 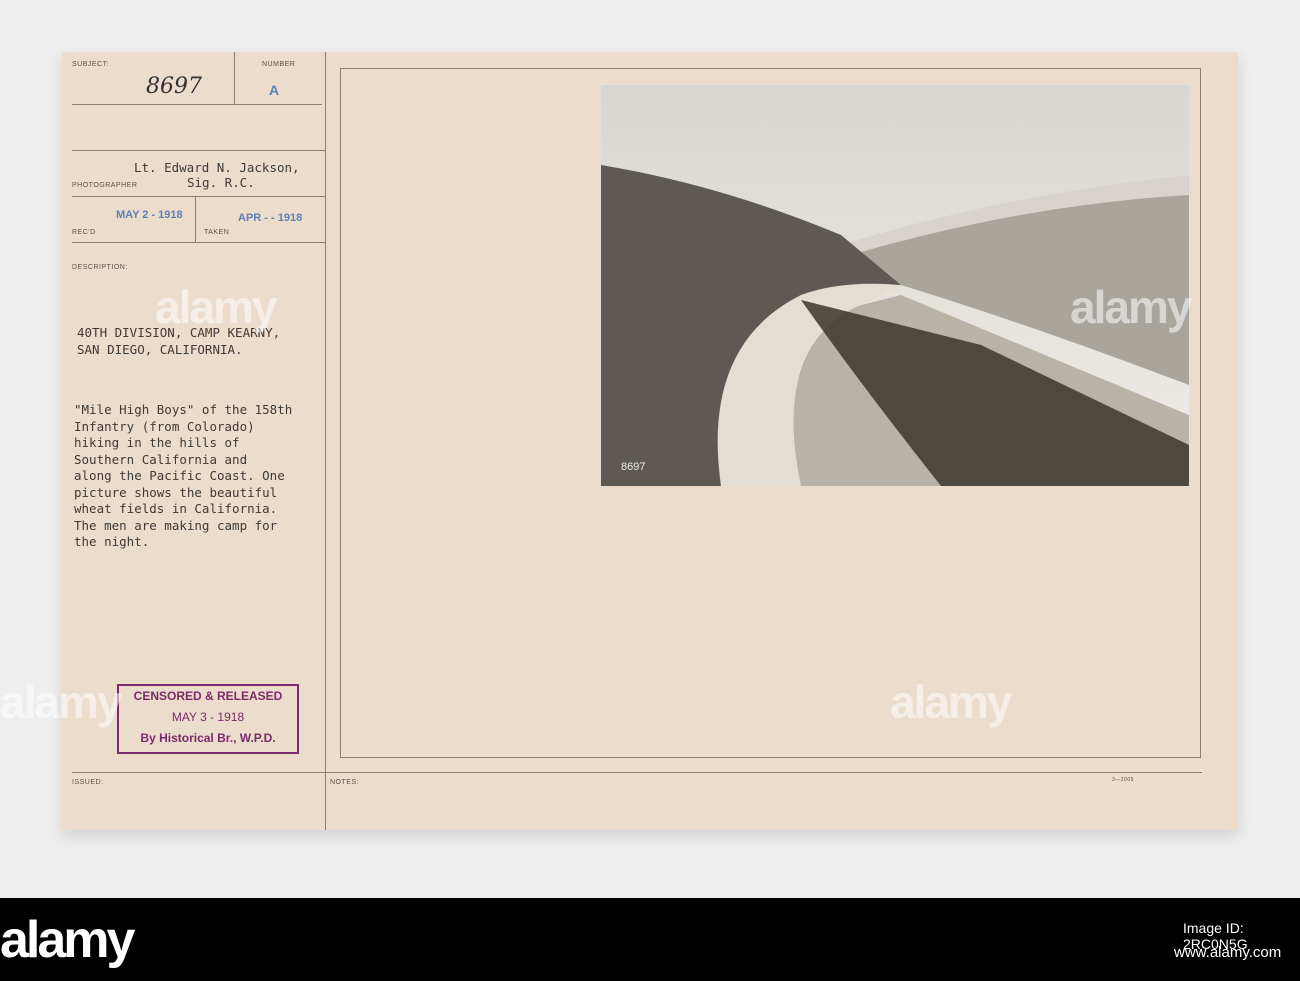 I want to click on subject-label: SUBJECT:, so click(x=91, y=64).